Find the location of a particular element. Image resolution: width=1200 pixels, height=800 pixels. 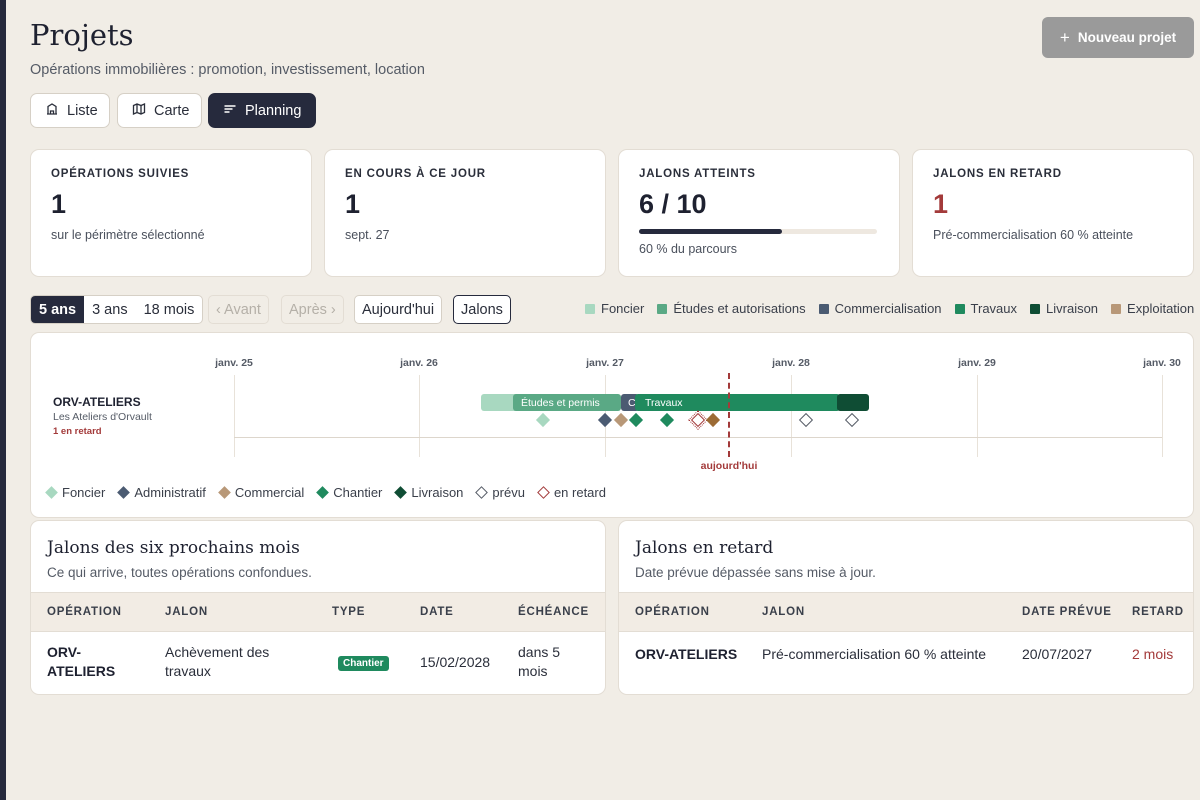

cell-milestone: Achèvement des travaux is located at coordinates (217, 661).